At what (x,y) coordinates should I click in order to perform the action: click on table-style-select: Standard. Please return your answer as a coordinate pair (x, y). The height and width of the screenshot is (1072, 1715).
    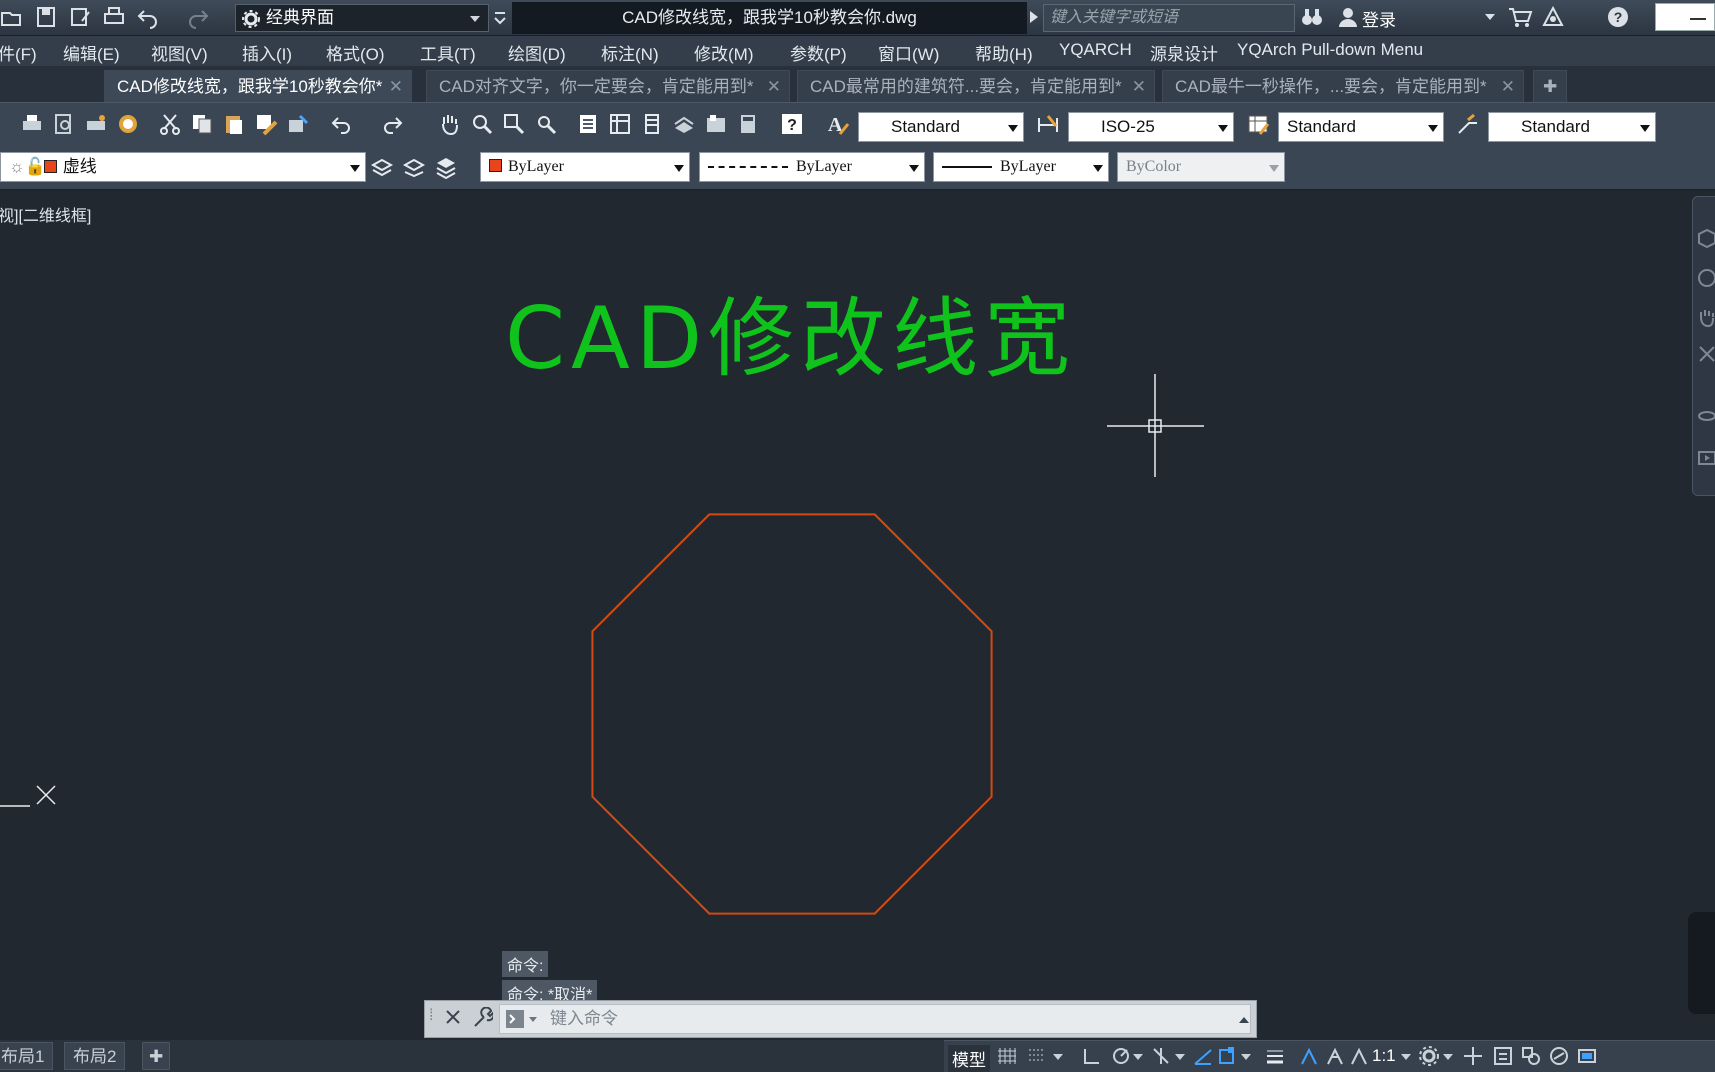
    Looking at the image, I should click on (1361, 127).